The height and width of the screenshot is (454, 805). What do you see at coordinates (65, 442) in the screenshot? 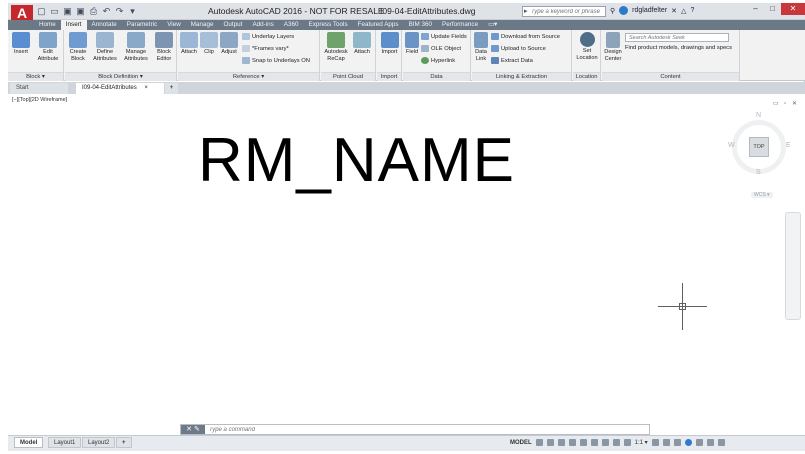
I see `layout-tab-layout1: Layout1` at bounding box center [65, 442].